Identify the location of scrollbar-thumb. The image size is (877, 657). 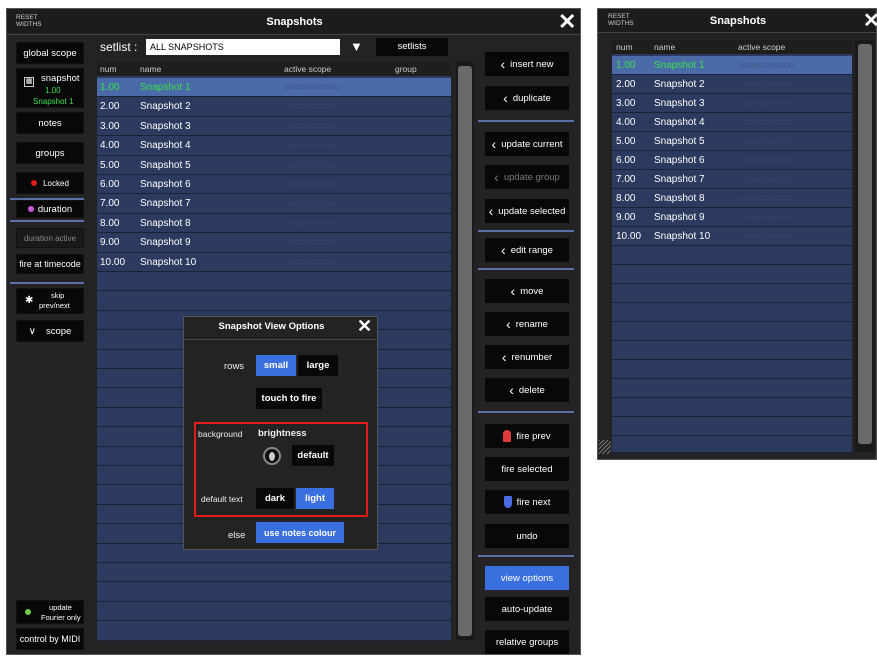
(465, 351).